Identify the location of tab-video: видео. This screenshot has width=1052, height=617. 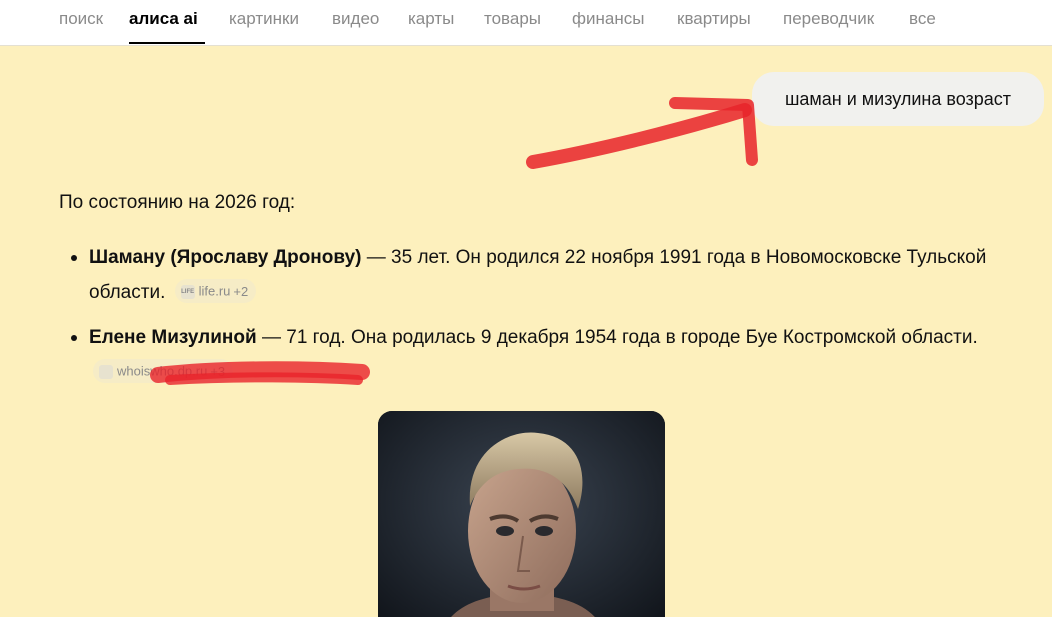
(355, 19).